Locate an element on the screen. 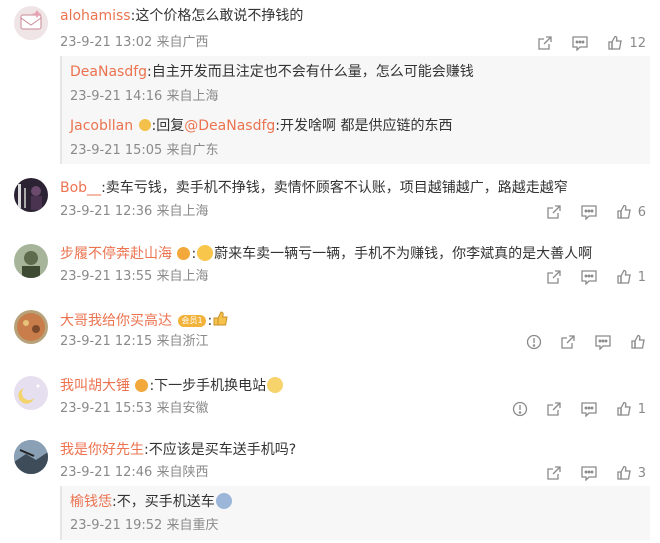 This screenshot has height=543, width=660. mention-link: @DeaNasdfg is located at coordinates (229, 126).